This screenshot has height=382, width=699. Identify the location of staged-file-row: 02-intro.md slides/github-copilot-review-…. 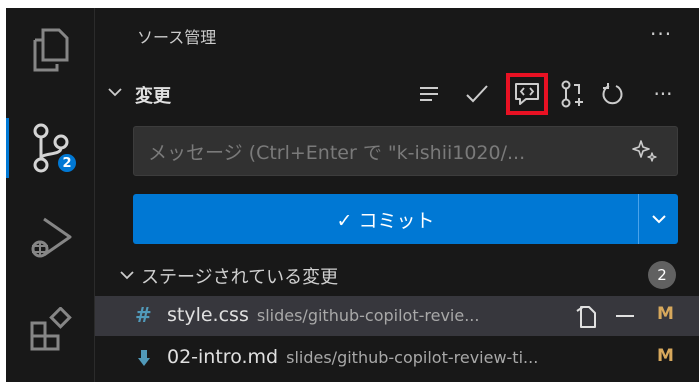
(397, 358).